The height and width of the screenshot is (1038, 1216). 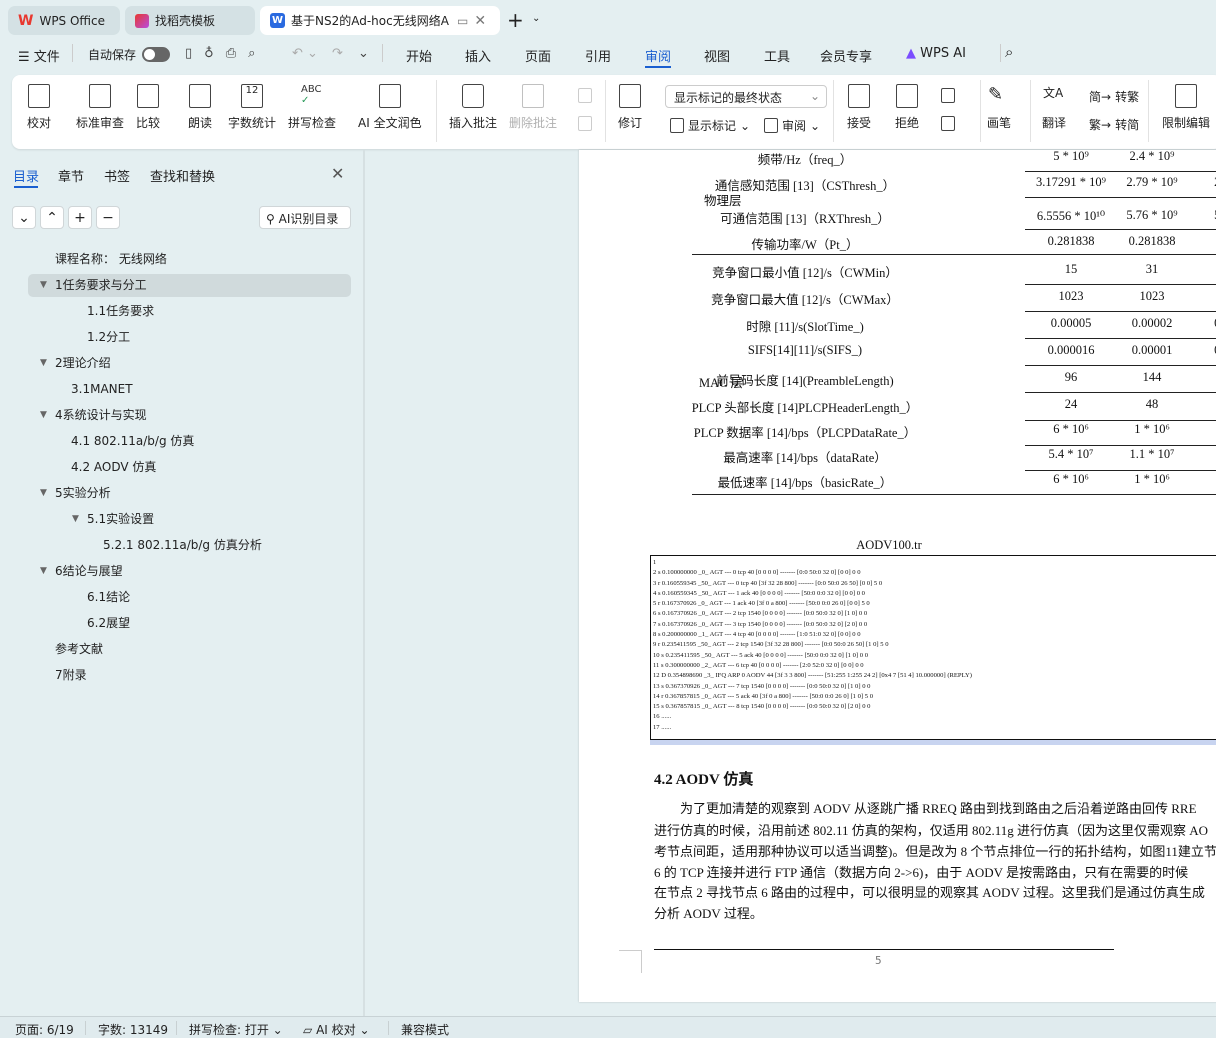 What do you see at coordinates (156, 54) in the screenshot?
I see `autosave-toggle` at bounding box center [156, 54].